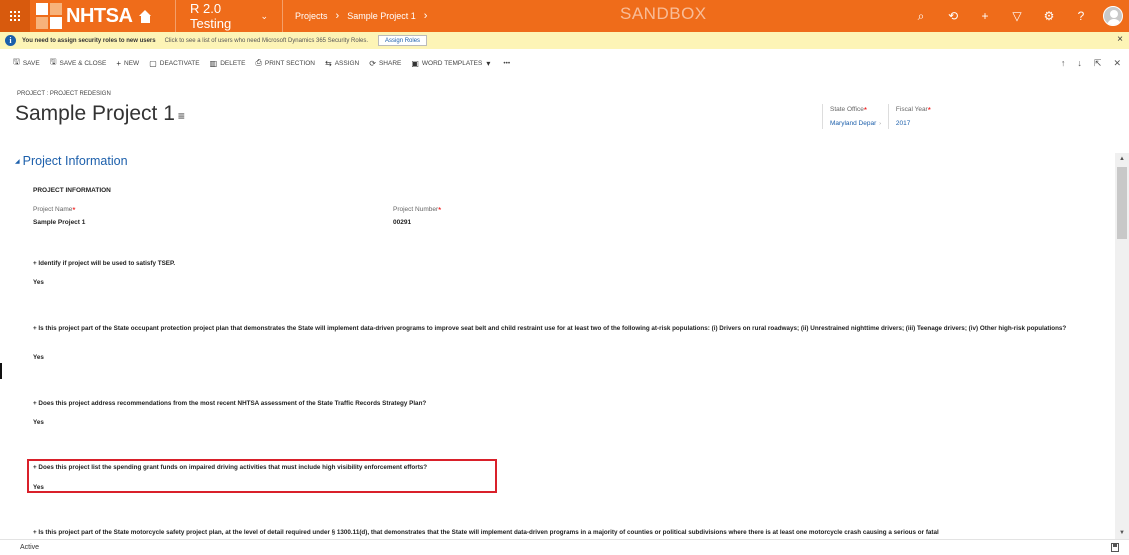  I want to click on project-number-label: Project Number, so click(416, 209).